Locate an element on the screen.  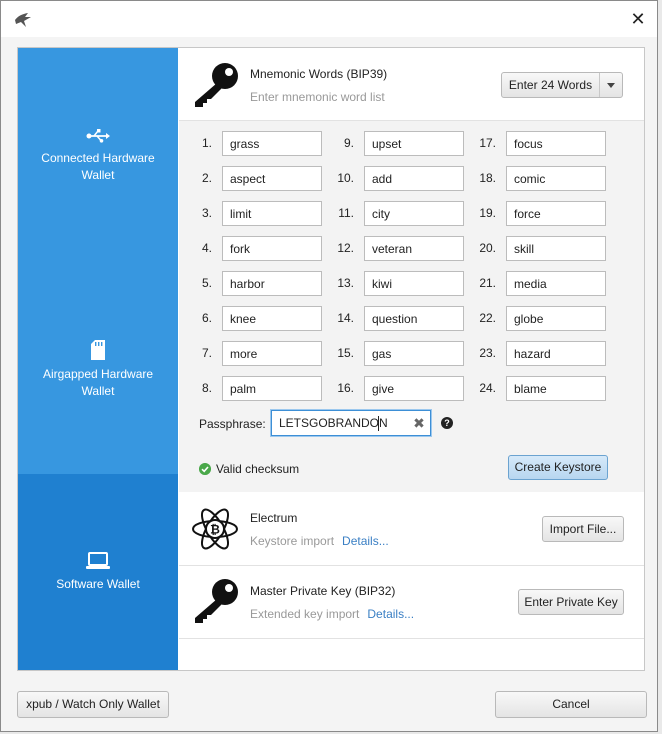
check-circle-icon is located at coordinates (205, 469).